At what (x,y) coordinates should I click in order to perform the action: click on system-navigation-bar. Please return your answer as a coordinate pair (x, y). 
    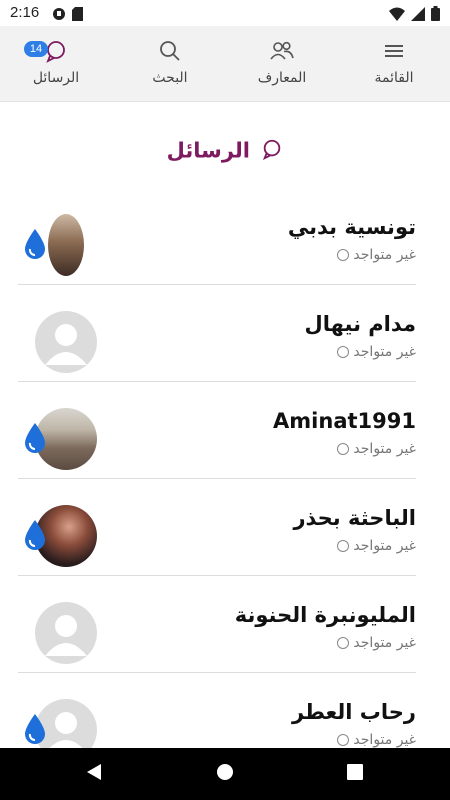
    Looking at the image, I should click on (225, 774).